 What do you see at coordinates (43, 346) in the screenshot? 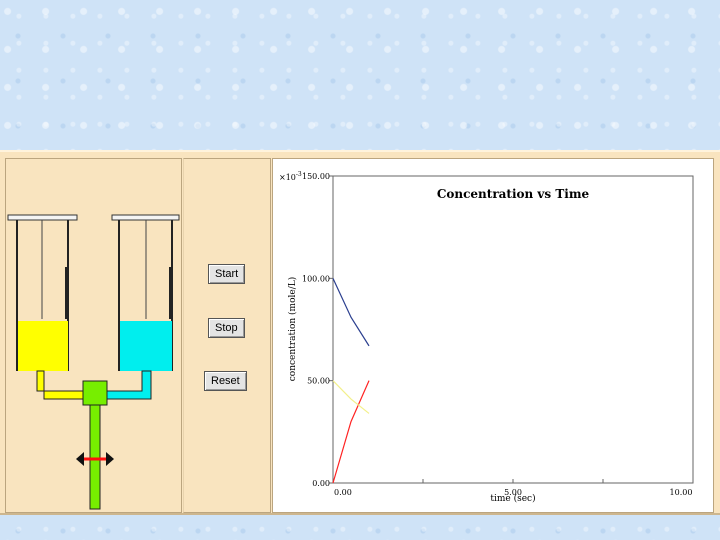
I see `left-reagent-fill` at bounding box center [43, 346].